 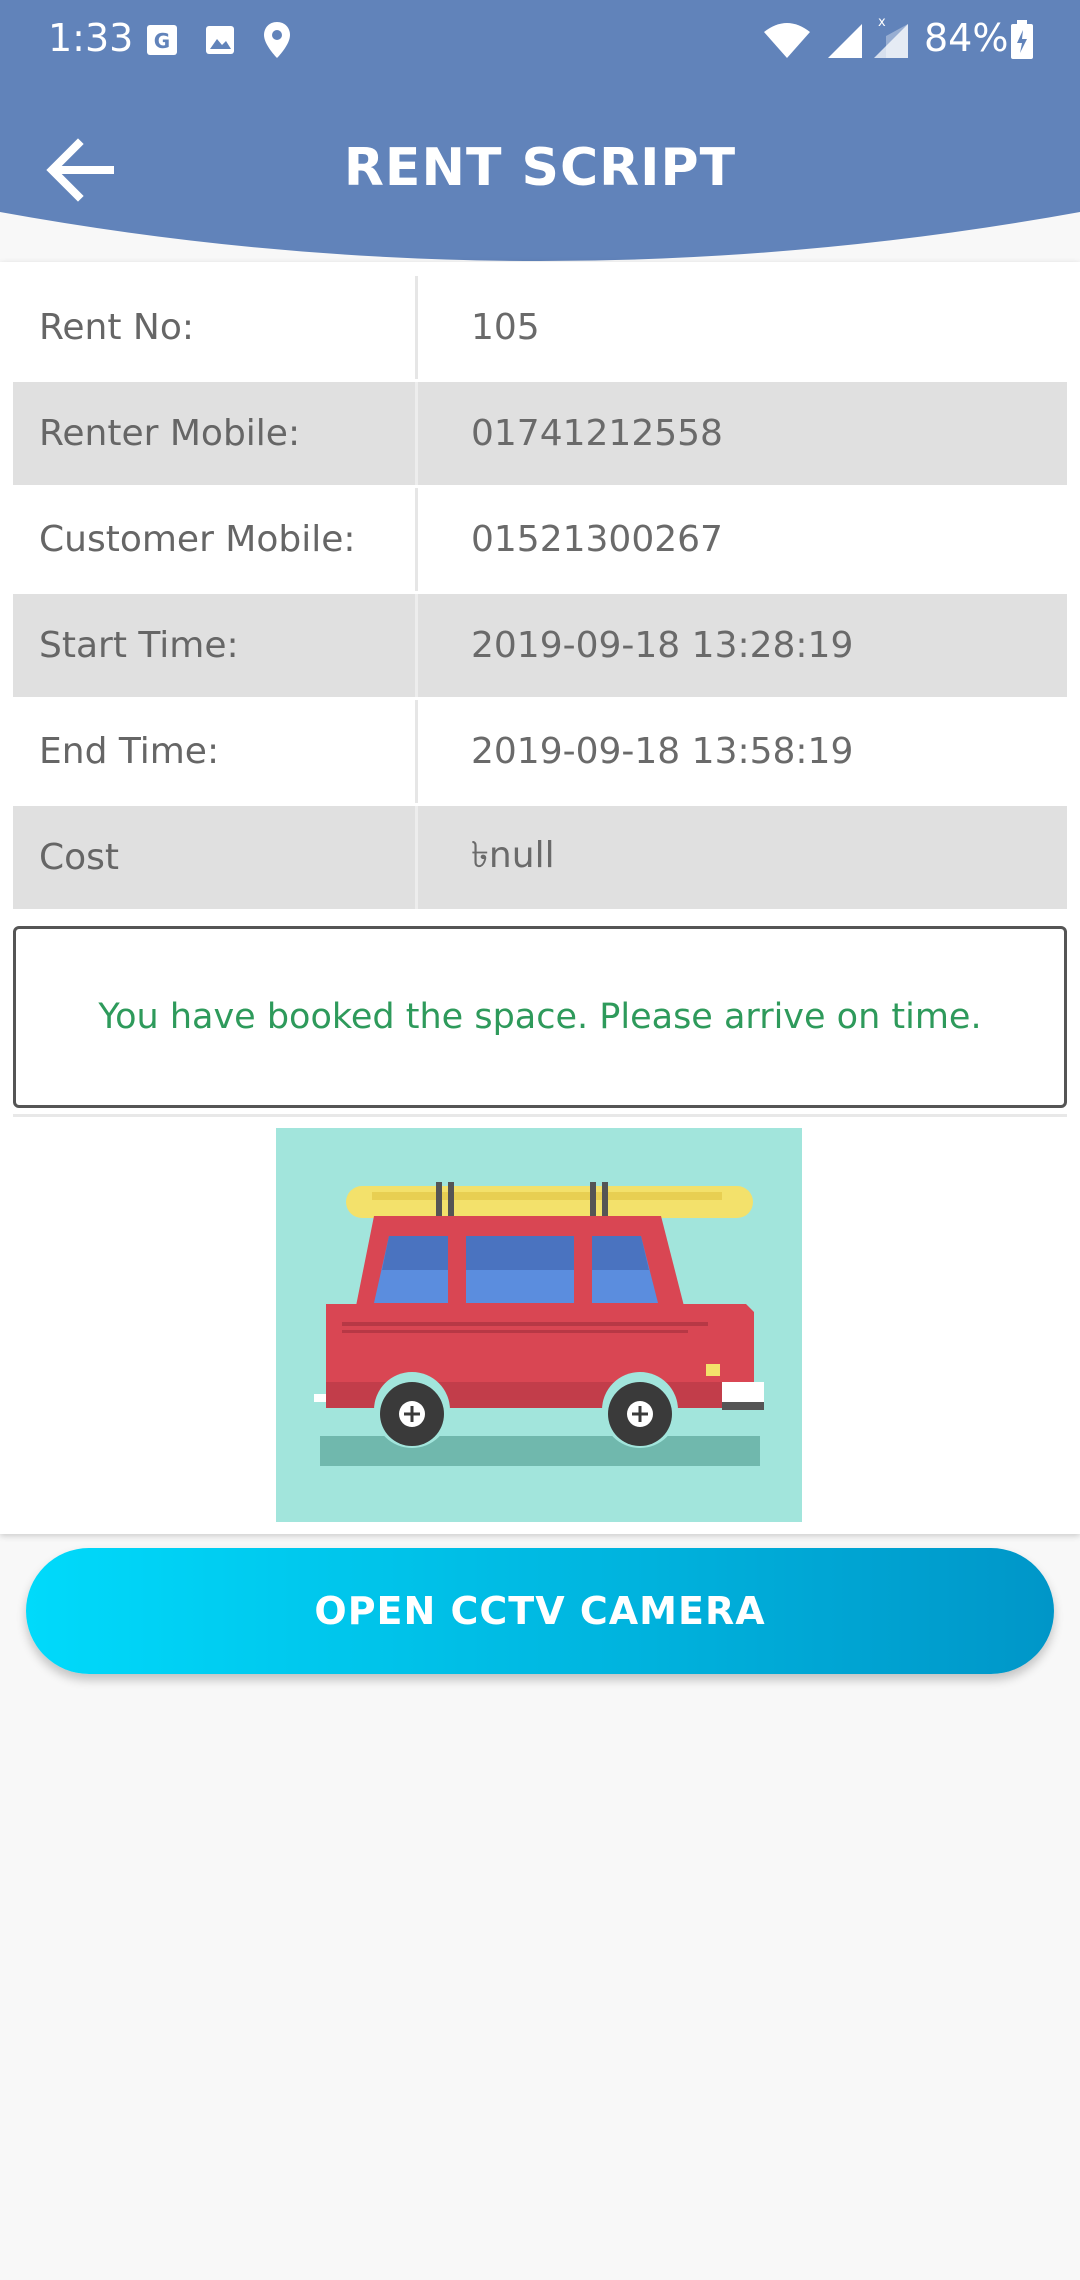 What do you see at coordinates (215, 857) in the screenshot?
I see `cost-label: Cost` at bounding box center [215, 857].